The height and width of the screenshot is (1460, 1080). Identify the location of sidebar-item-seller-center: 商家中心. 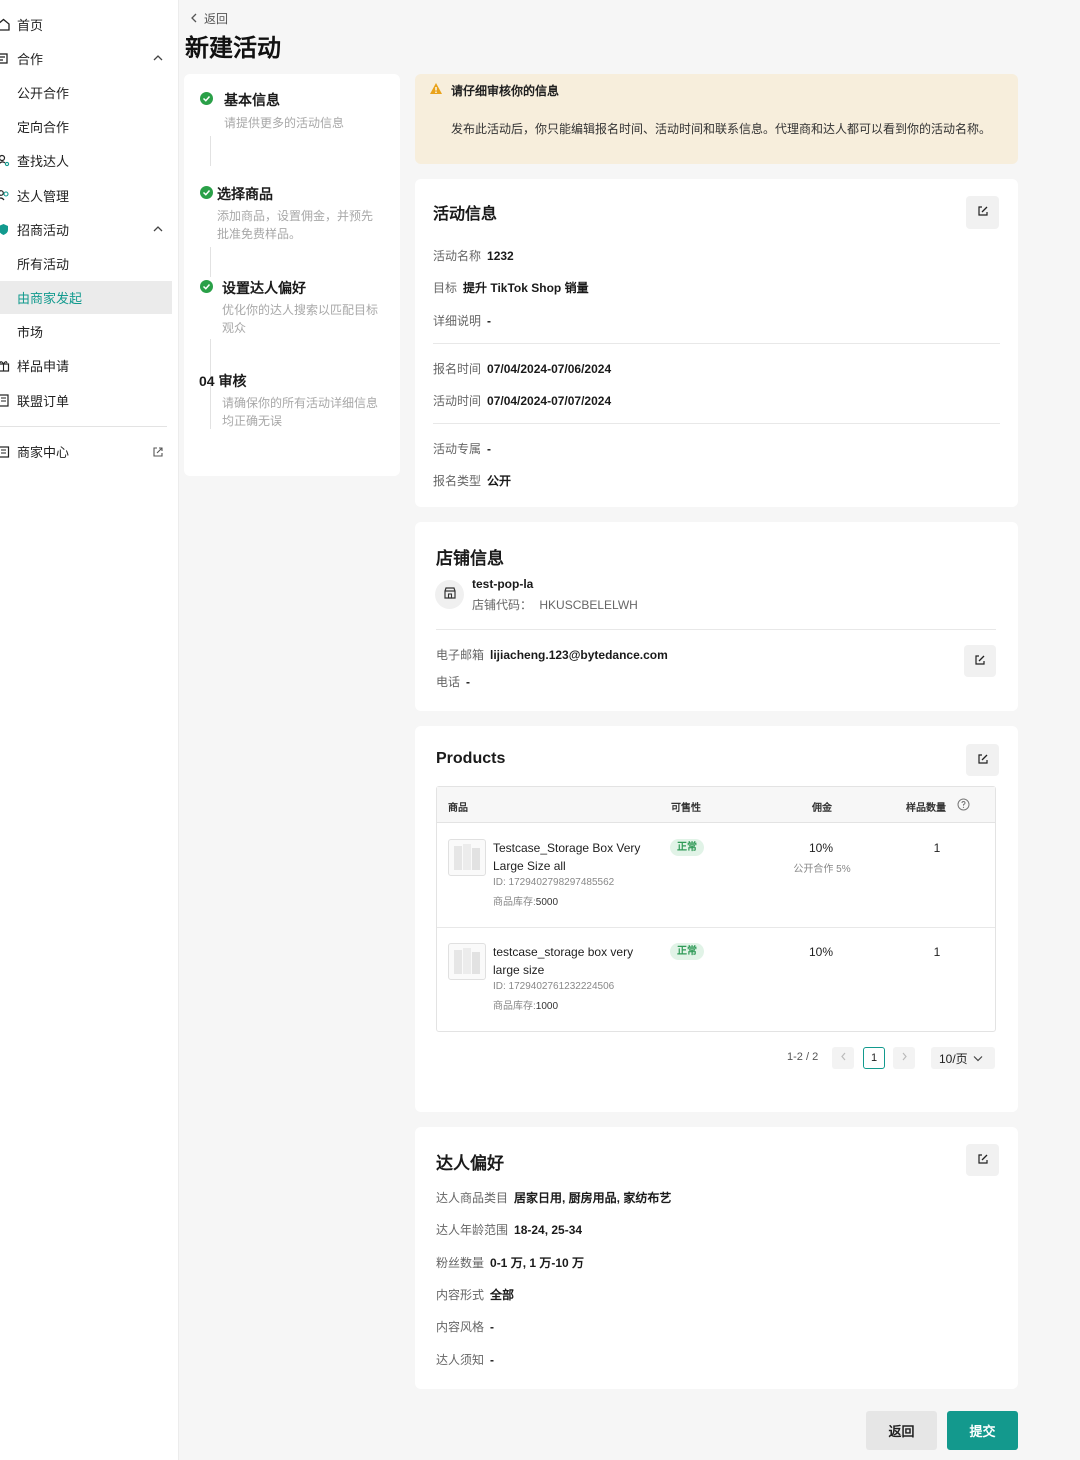
(86, 451).